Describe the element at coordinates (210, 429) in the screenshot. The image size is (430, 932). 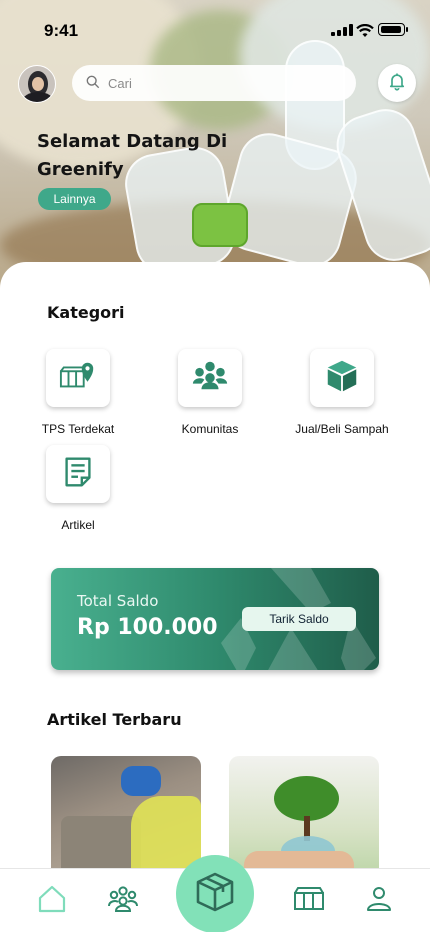
I see `category-label: Komunitas` at that location.